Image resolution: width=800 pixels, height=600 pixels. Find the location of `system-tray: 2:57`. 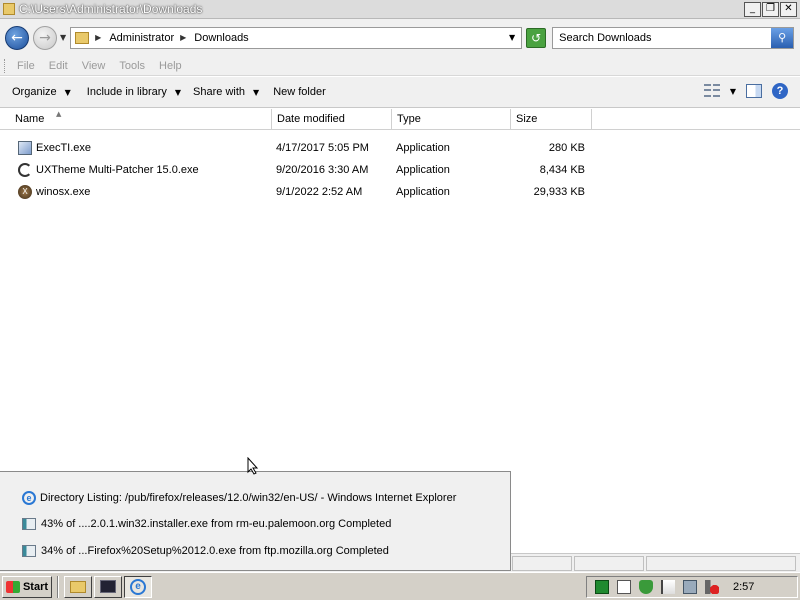

system-tray: 2:57 is located at coordinates (692, 587).